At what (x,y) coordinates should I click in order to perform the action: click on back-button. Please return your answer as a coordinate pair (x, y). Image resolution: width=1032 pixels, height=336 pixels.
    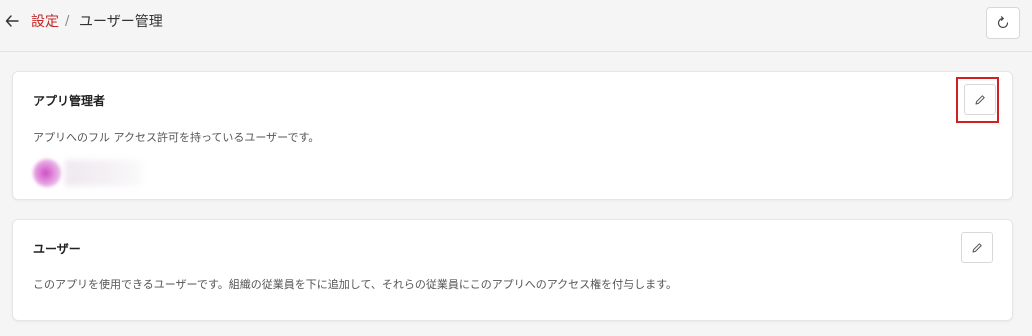
    Looking at the image, I should click on (13, 21).